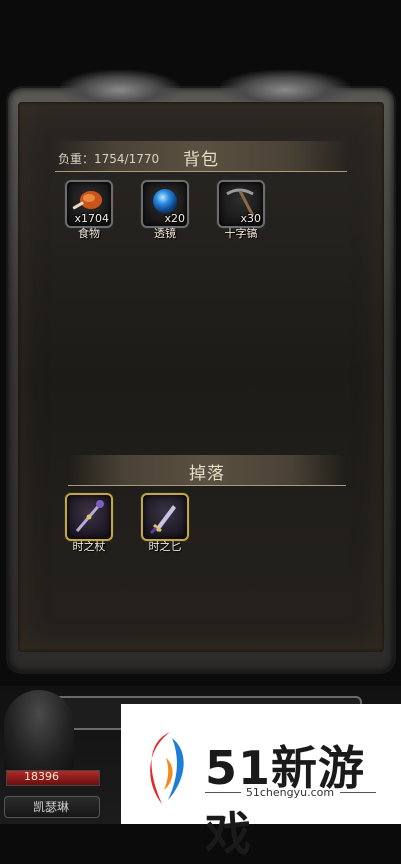 Image resolution: width=401 pixels, height=864 pixels. I want to click on staff-icon, so click(89, 516).